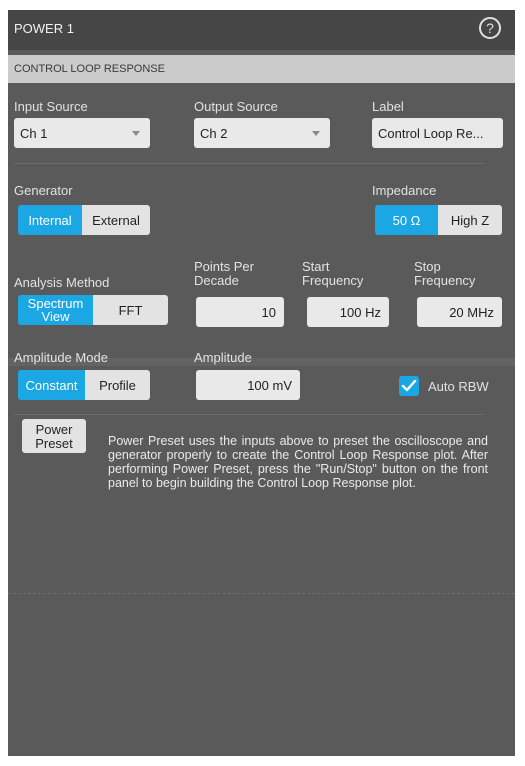  Describe the element at coordinates (44, 28) in the screenshot. I see `window-title: POWER 1` at that location.